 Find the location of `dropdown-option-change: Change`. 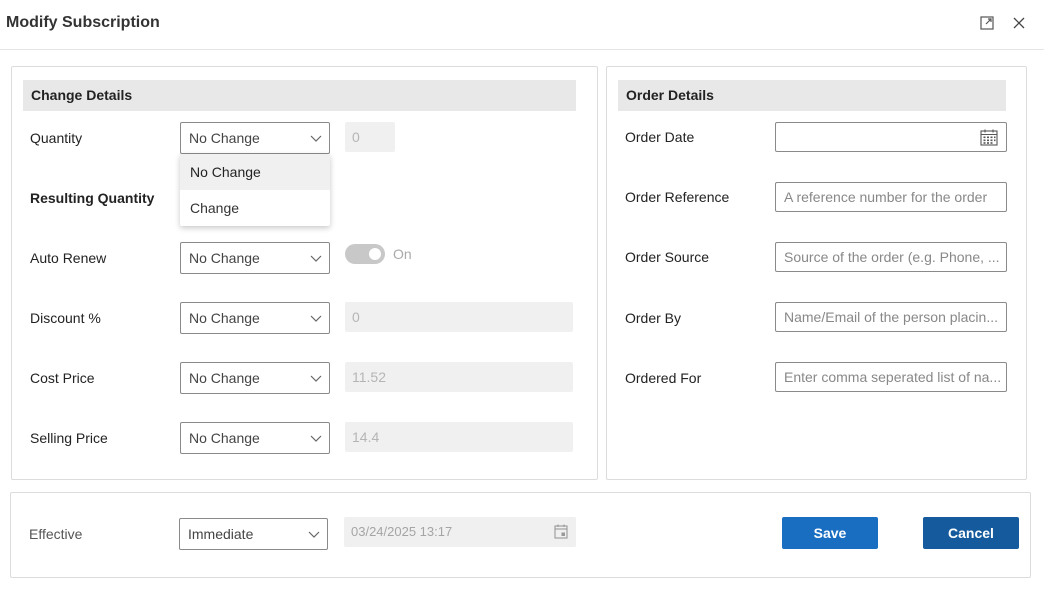

dropdown-option-change: Change is located at coordinates (255, 208).